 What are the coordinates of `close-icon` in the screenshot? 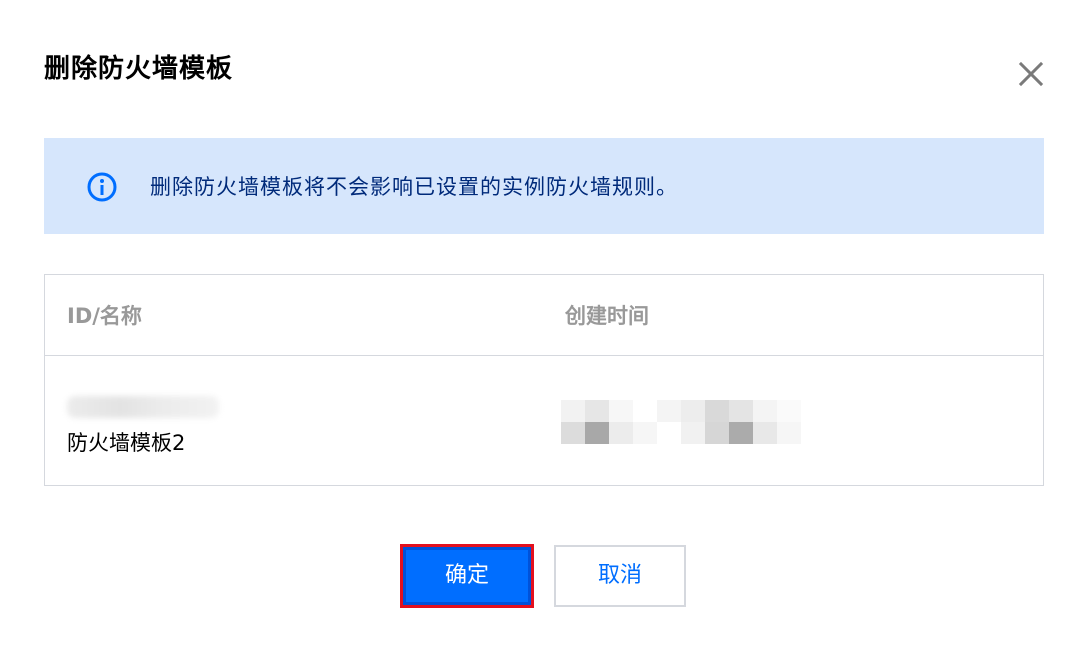 It's located at (1031, 74).